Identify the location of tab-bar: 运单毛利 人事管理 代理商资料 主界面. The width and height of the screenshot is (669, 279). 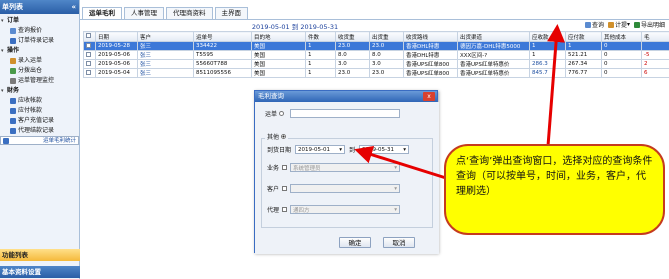
(166, 13).